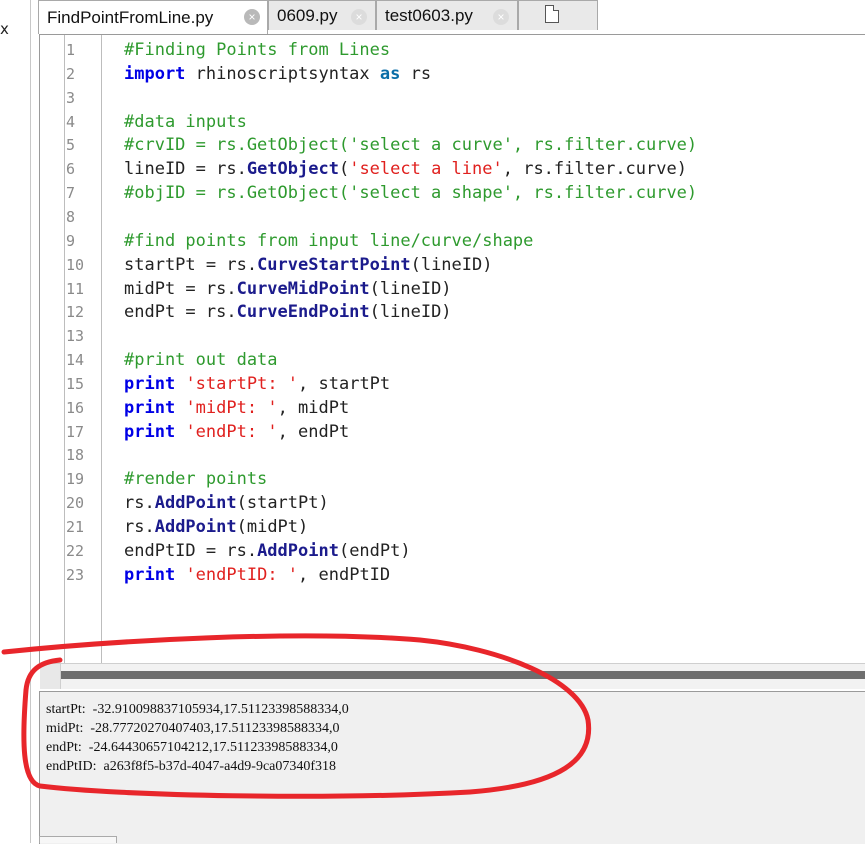 This screenshot has width=865, height=844. What do you see at coordinates (75, 550) in the screenshot?
I see `line-number: 22` at bounding box center [75, 550].